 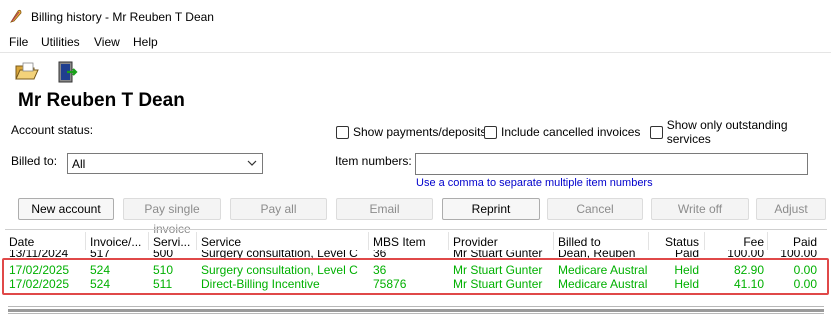 What do you see at coordinates (384, 209) in the screenshot?
I see `email-button: Email` at bounding box center [384, 209].